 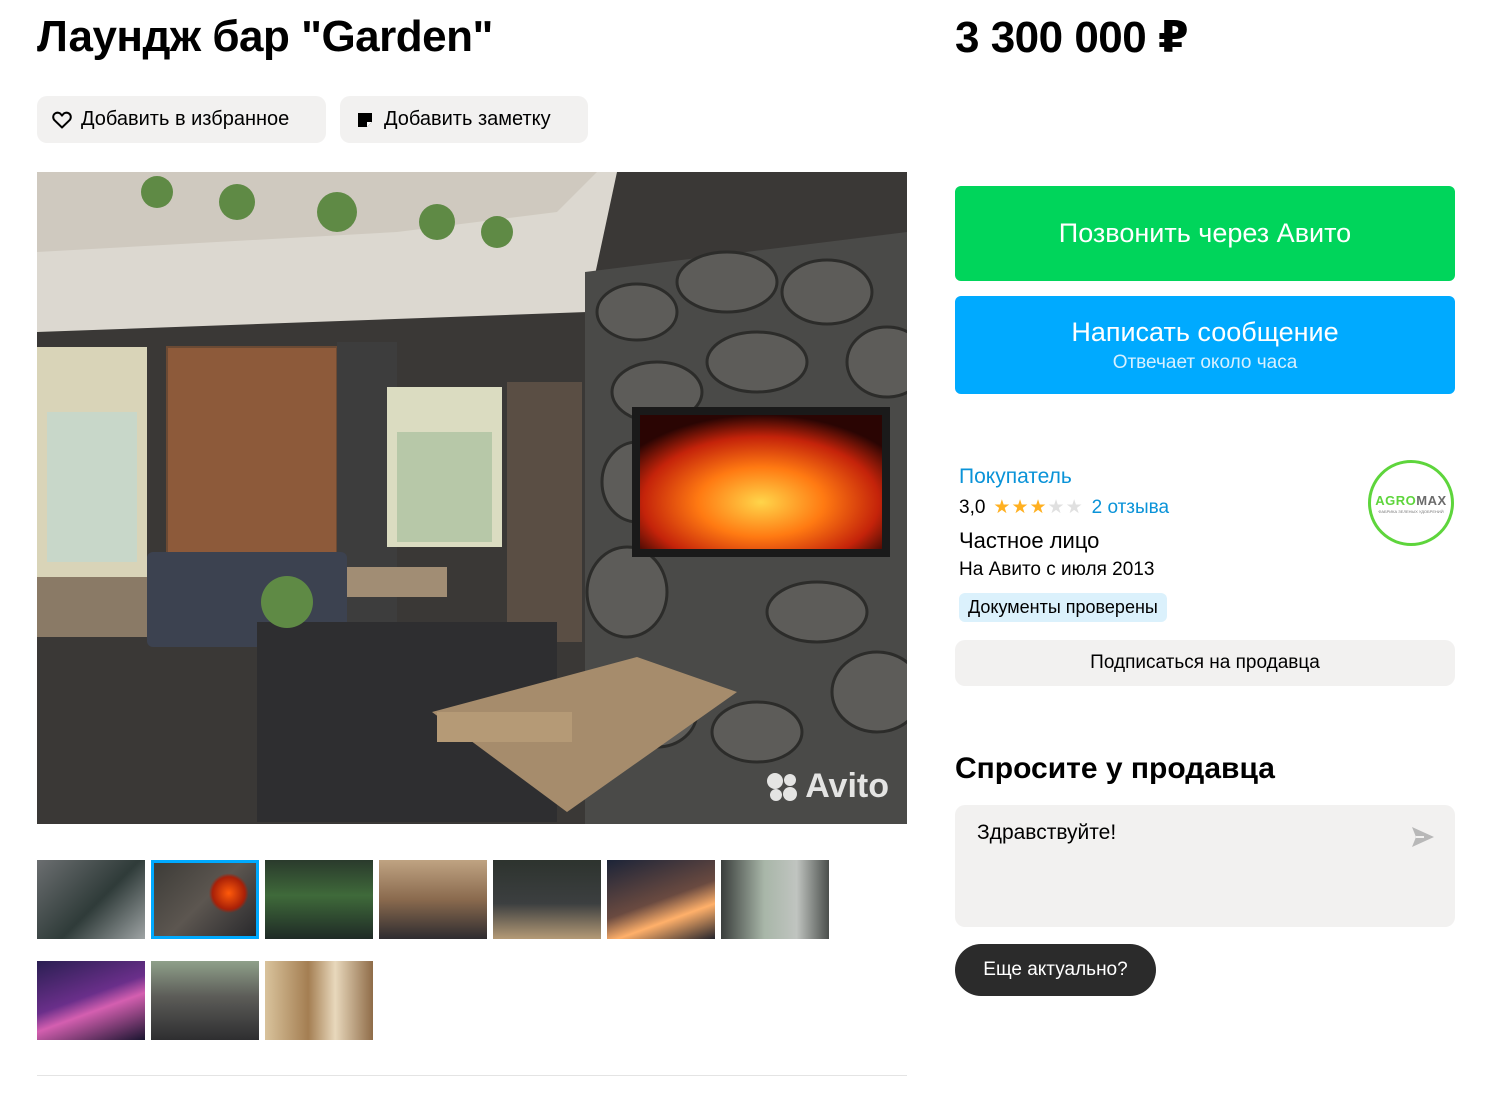 I want to click on still-relevant-chip: Еще актуально?, so click(x=1055, y=970).